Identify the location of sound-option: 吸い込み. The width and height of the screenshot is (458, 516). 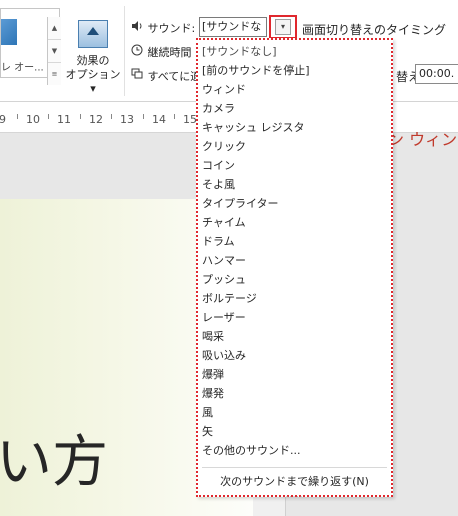
(294, 355).